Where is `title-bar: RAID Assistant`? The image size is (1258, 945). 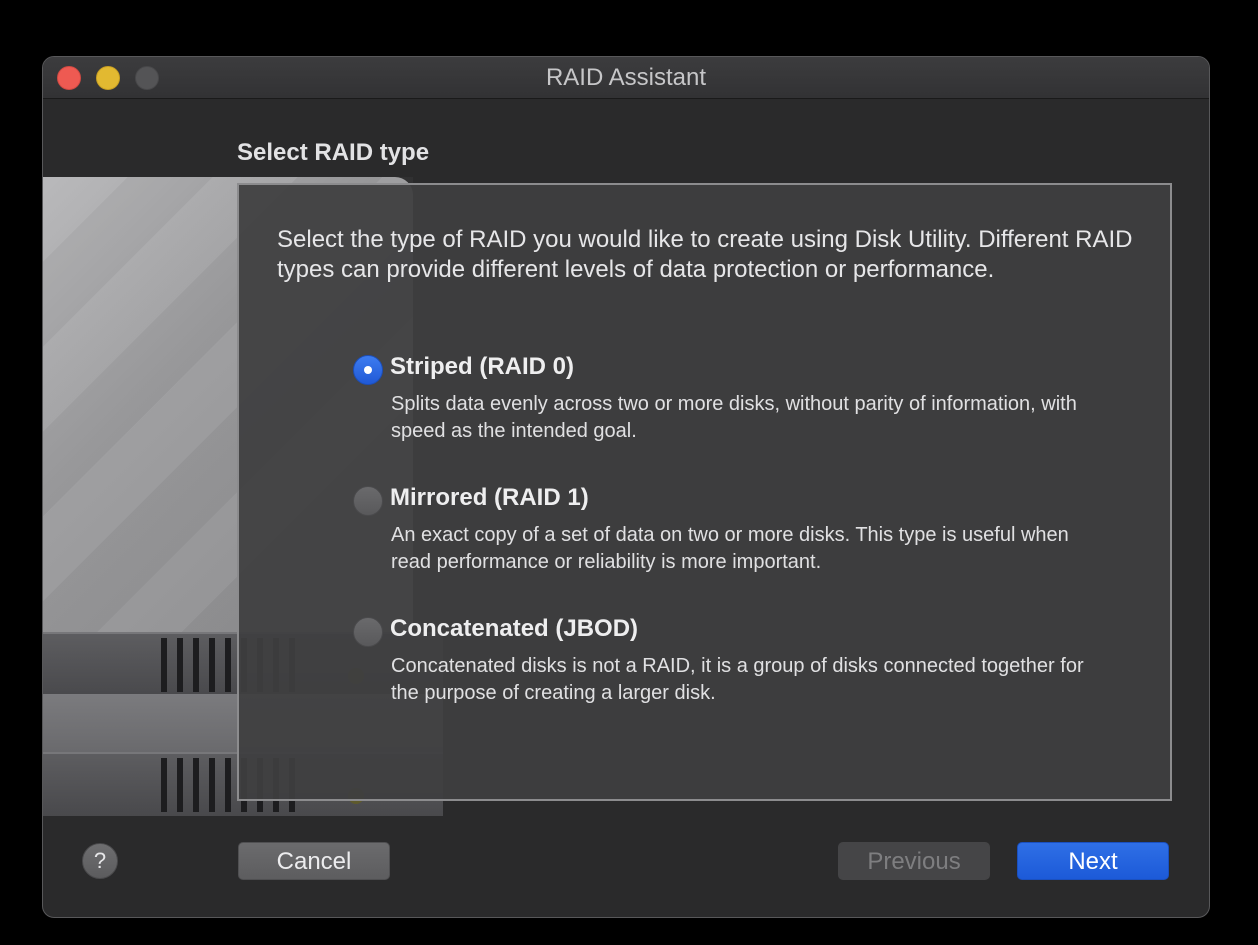 title-bar: RAID Assistant is located at coordinates (626, 78).